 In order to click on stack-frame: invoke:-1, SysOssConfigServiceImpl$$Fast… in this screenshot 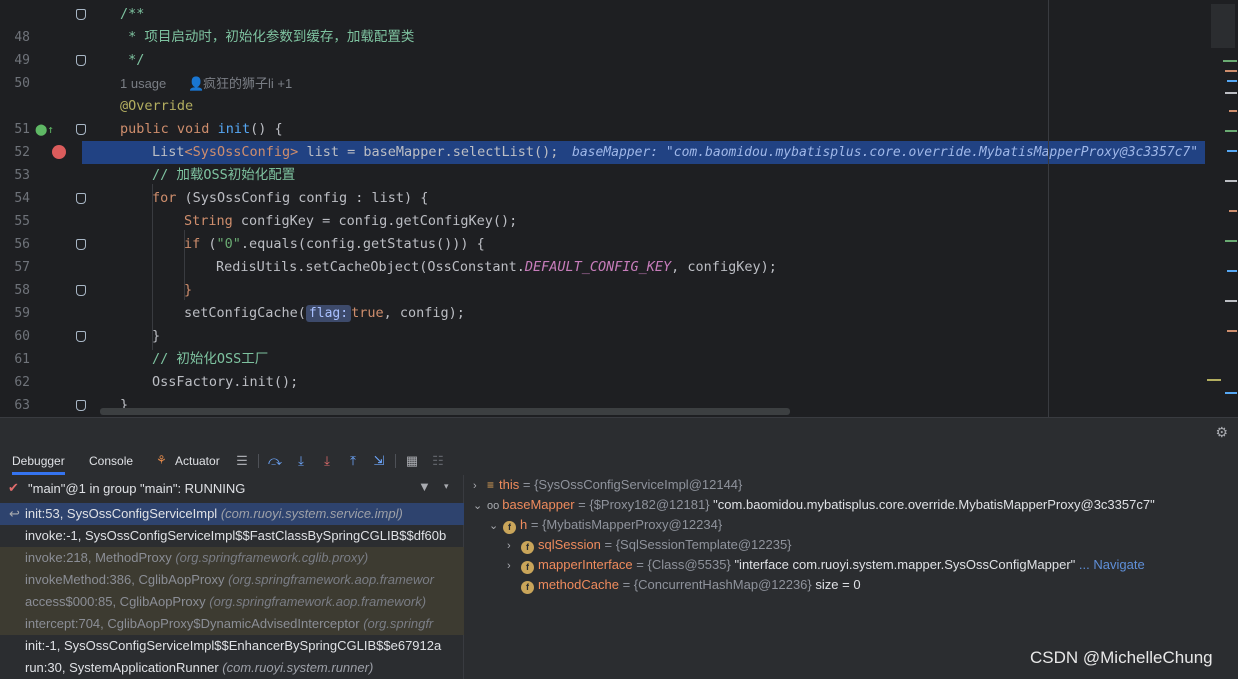, I will do `click(232, 536)`.